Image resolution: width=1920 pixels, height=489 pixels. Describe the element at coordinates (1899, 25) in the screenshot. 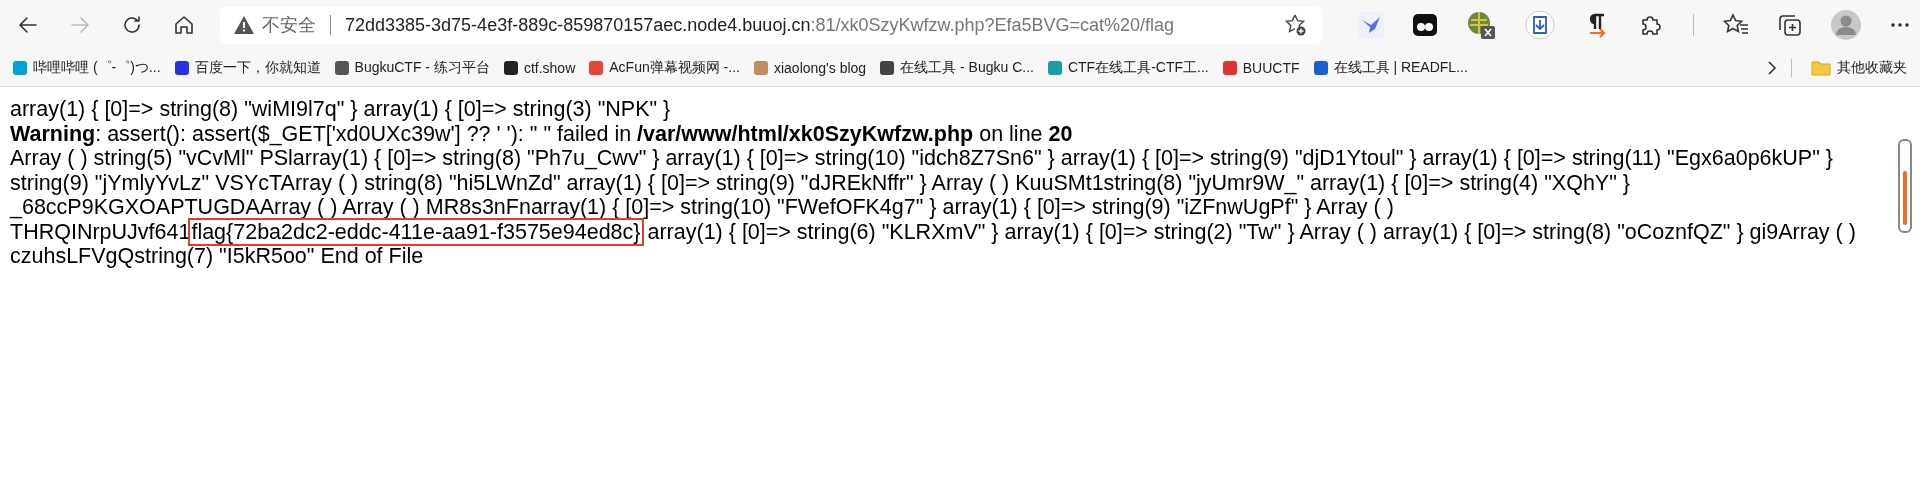

I see `more-icon` at that location.